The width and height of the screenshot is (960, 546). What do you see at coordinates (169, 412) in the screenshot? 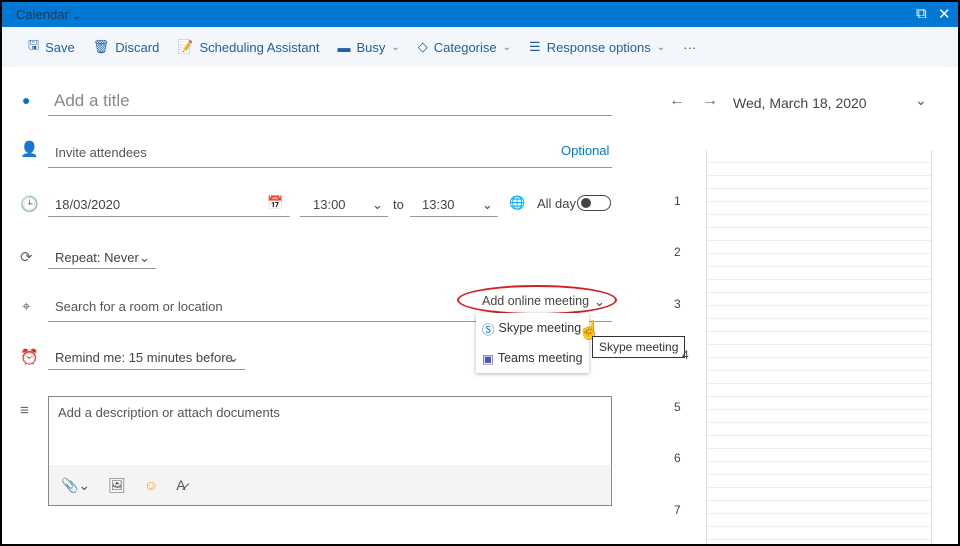
I see `description-placeholder: Add a description or attach documents` at bounding box center [169, 412].